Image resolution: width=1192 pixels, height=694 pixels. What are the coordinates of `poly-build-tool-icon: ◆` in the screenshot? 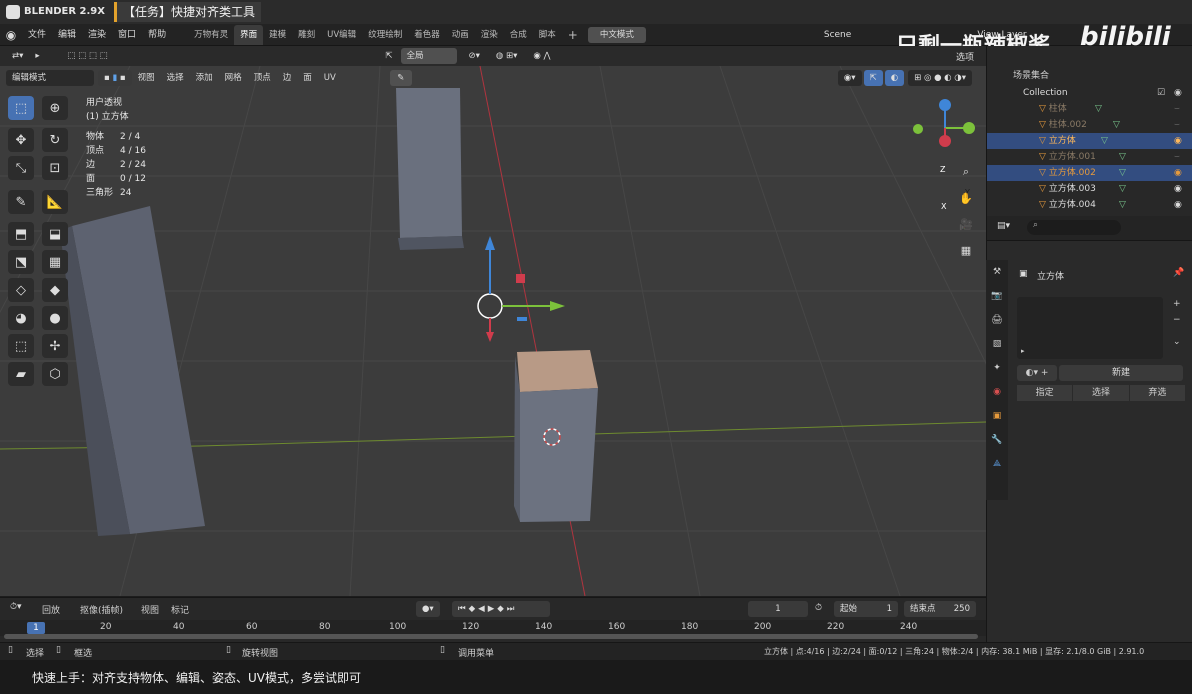 It's located at (55, 290).